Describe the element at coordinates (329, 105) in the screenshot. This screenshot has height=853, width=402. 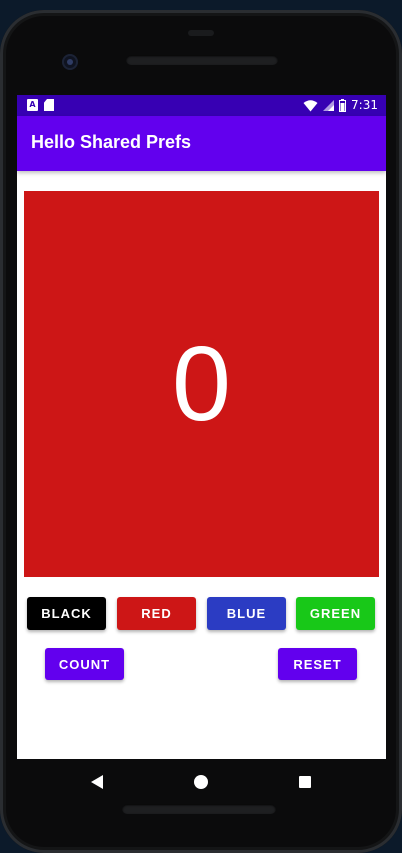
I see `cellular-icon` at that location.